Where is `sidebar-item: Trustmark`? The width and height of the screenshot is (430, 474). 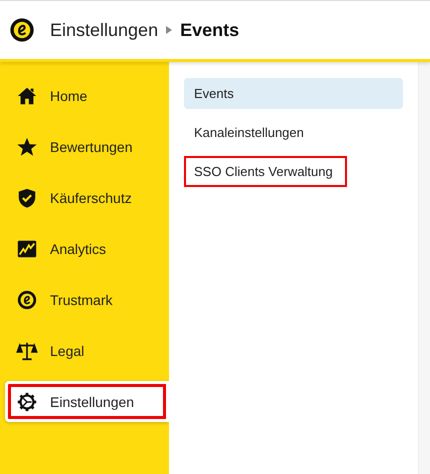 sidebar-item: Trustmark is located at coordinates (87, 299).